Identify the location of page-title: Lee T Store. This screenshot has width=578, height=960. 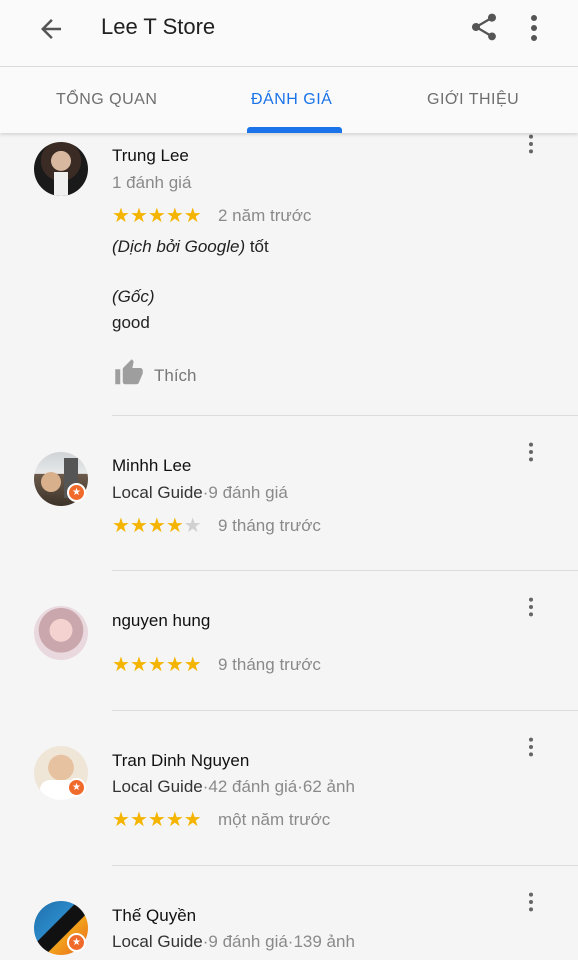
(158, 26).